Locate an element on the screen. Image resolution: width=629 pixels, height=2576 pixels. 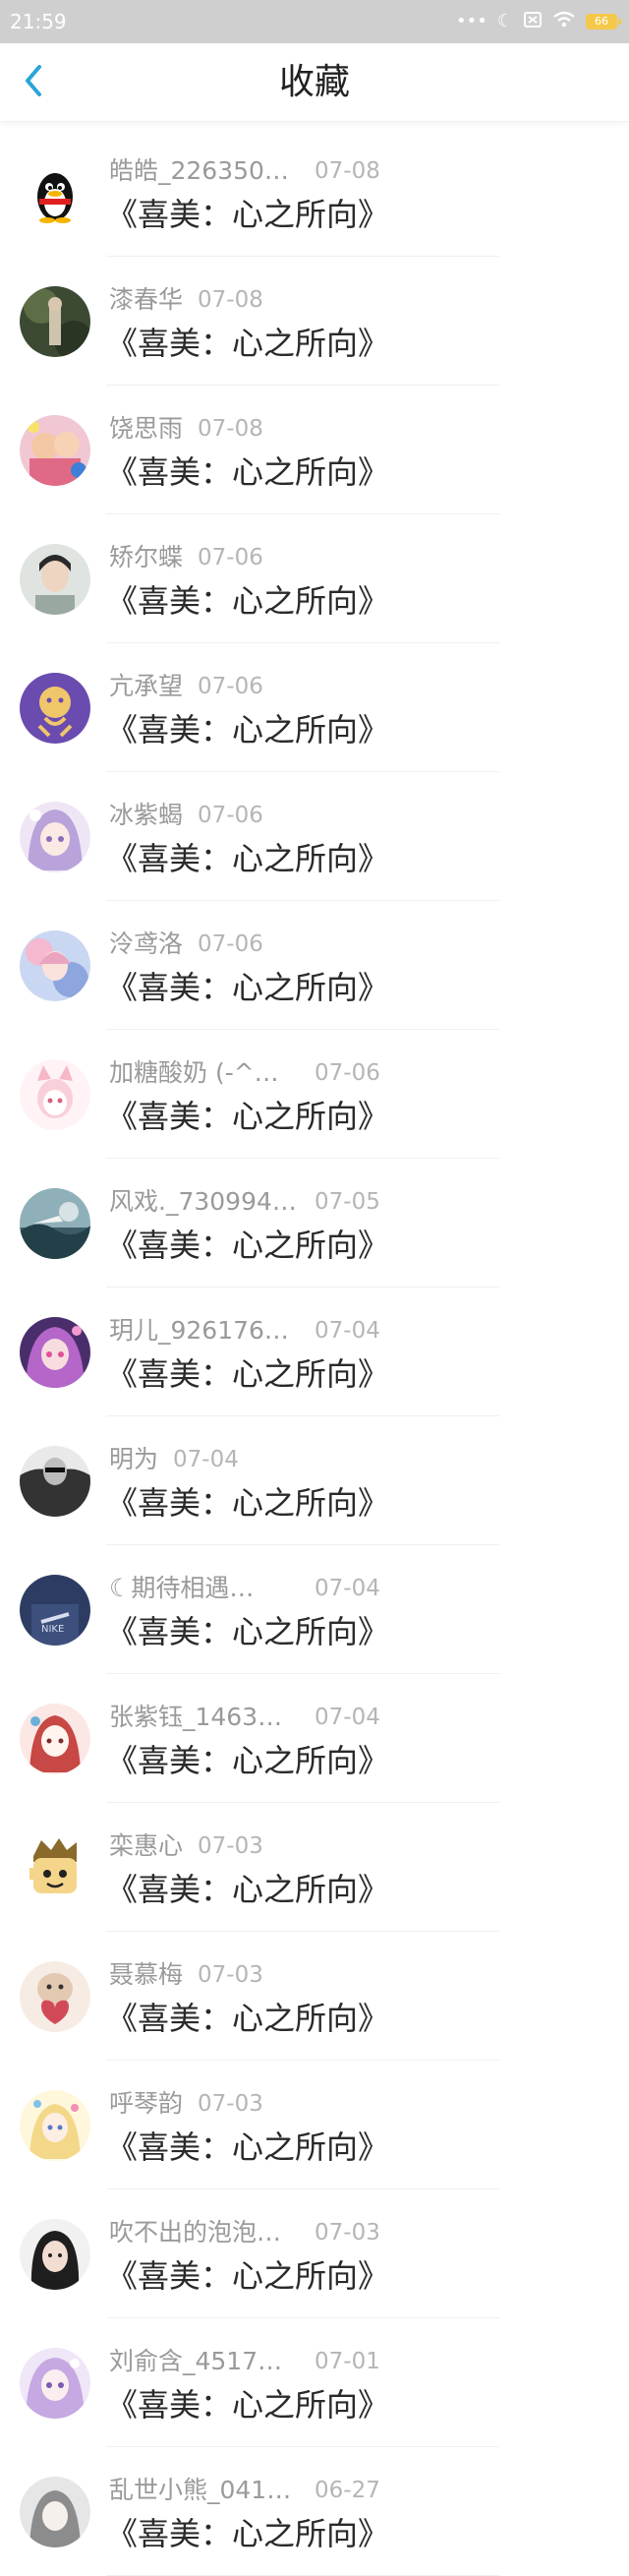
favorite-item: 乱世小熊_041… 06-27 《喜美：心之所向》 is located at coordinates (314, 2512).